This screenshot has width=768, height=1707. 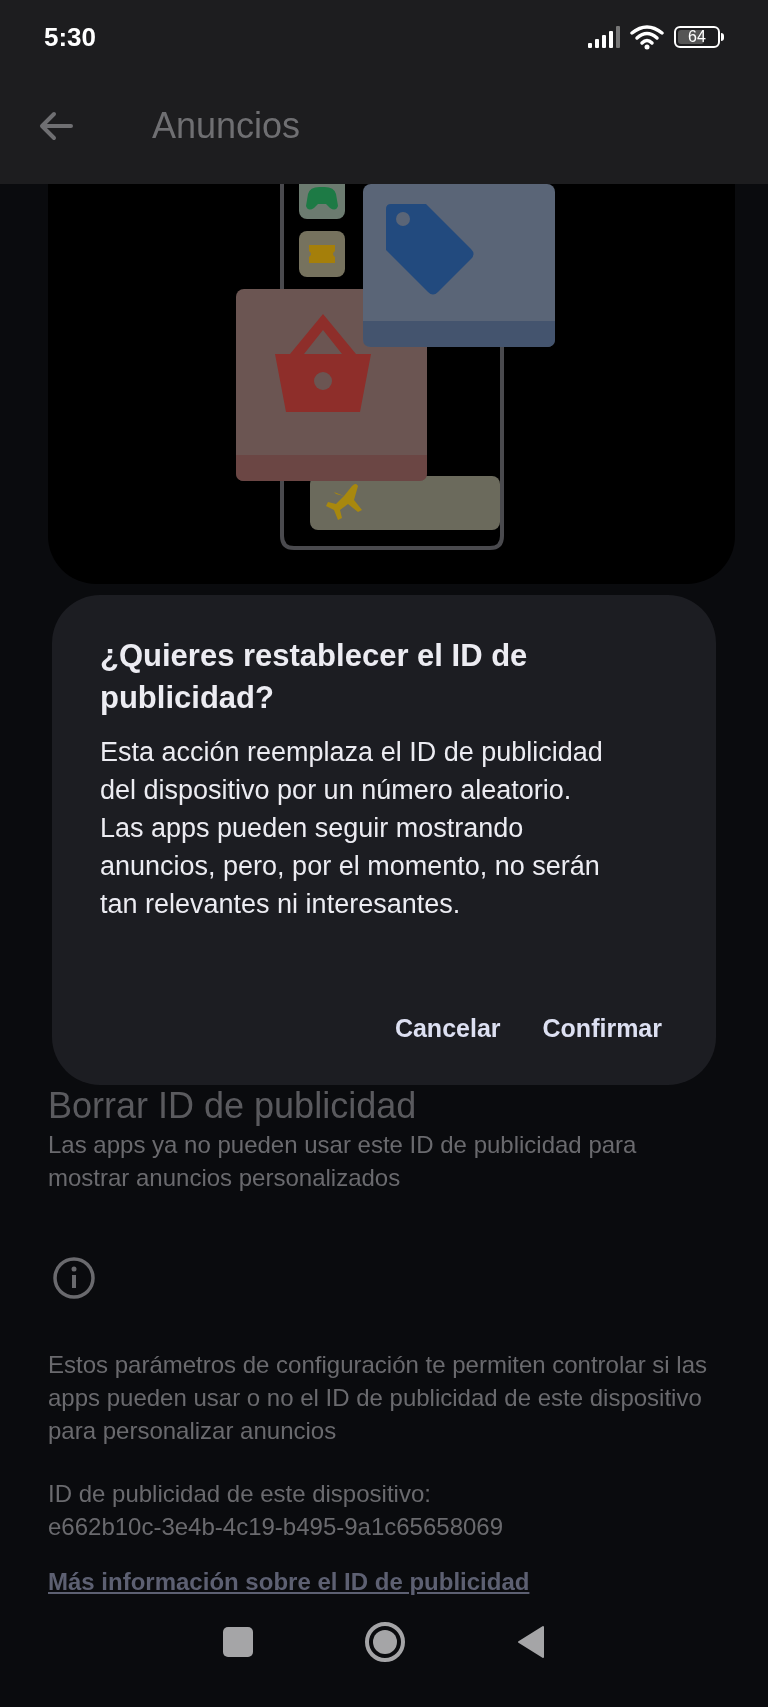 What do you see at coordinates (276, 1527) in the screenshot?
I see `device-id: e662b10c-3e4b-4c19-b495-9a1c65658069` at bounding box center [276, 1527].